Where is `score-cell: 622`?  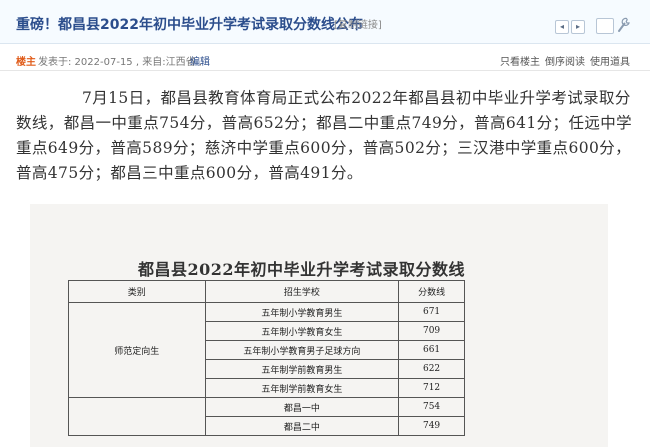 score-cell: 622 is located at coordinates (431, 369).